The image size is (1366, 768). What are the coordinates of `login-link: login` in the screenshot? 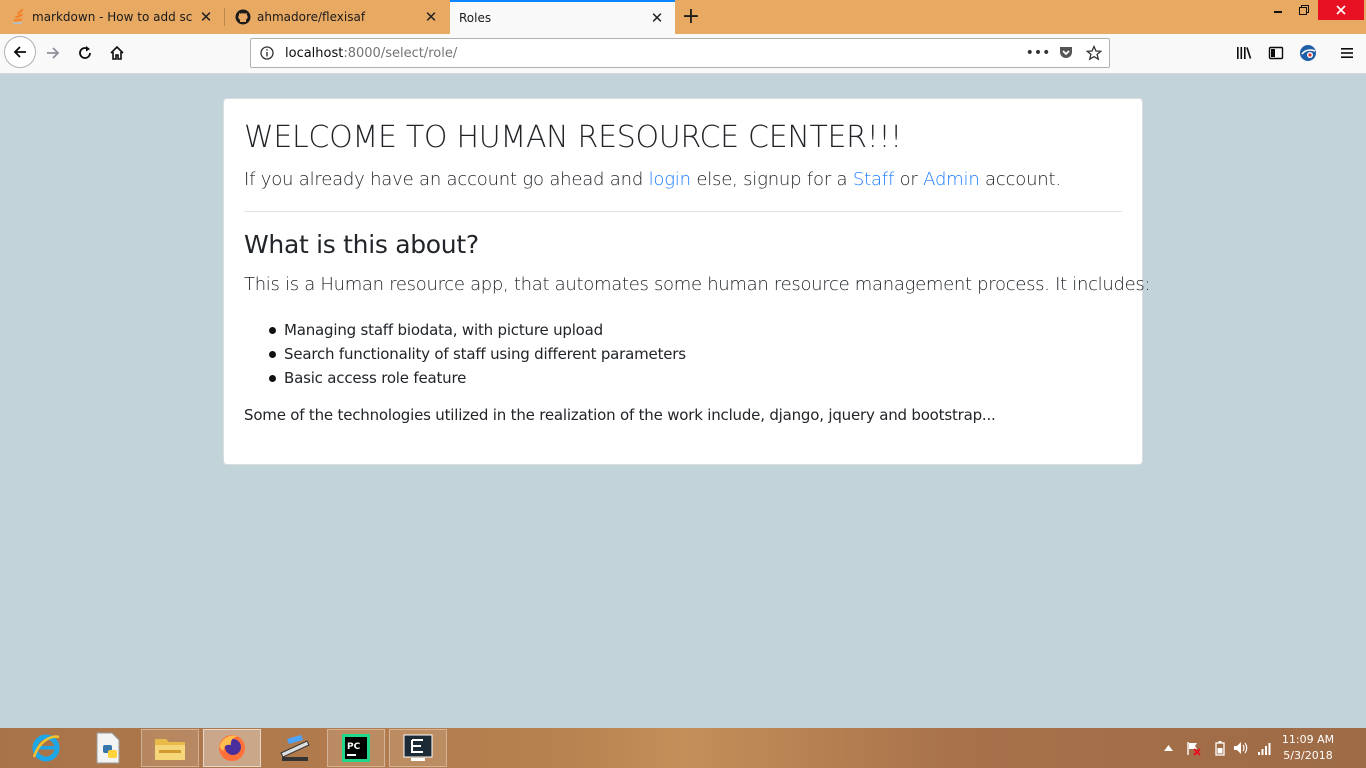 It's located at (670, 179).